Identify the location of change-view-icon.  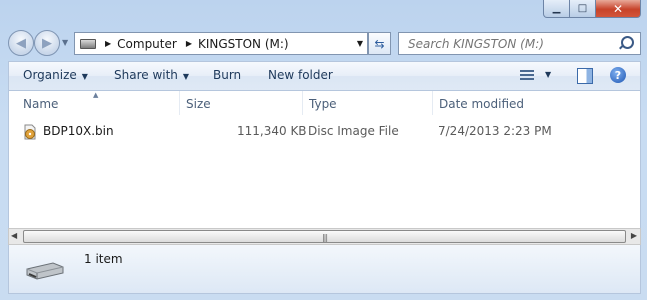
(527, 76).